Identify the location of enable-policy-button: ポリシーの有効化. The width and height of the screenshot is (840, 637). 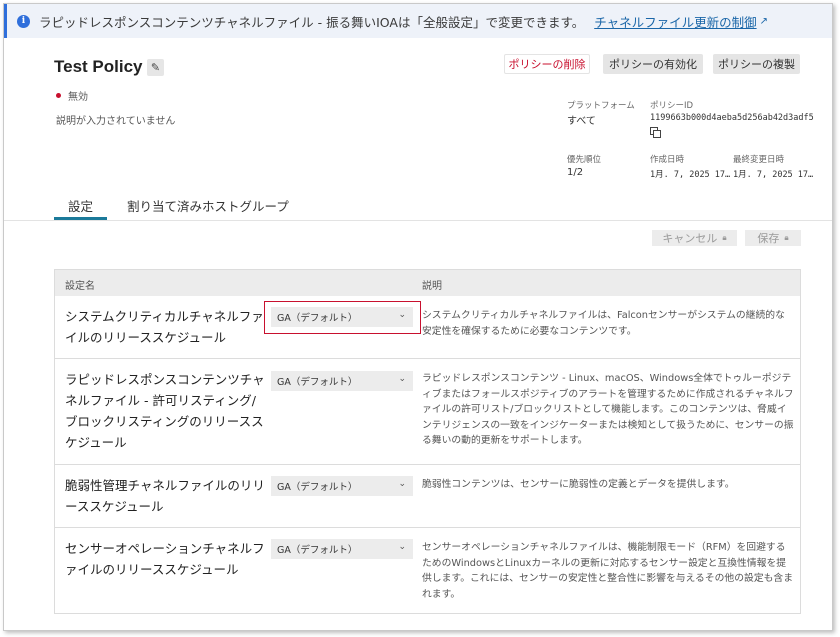
(653, 64).